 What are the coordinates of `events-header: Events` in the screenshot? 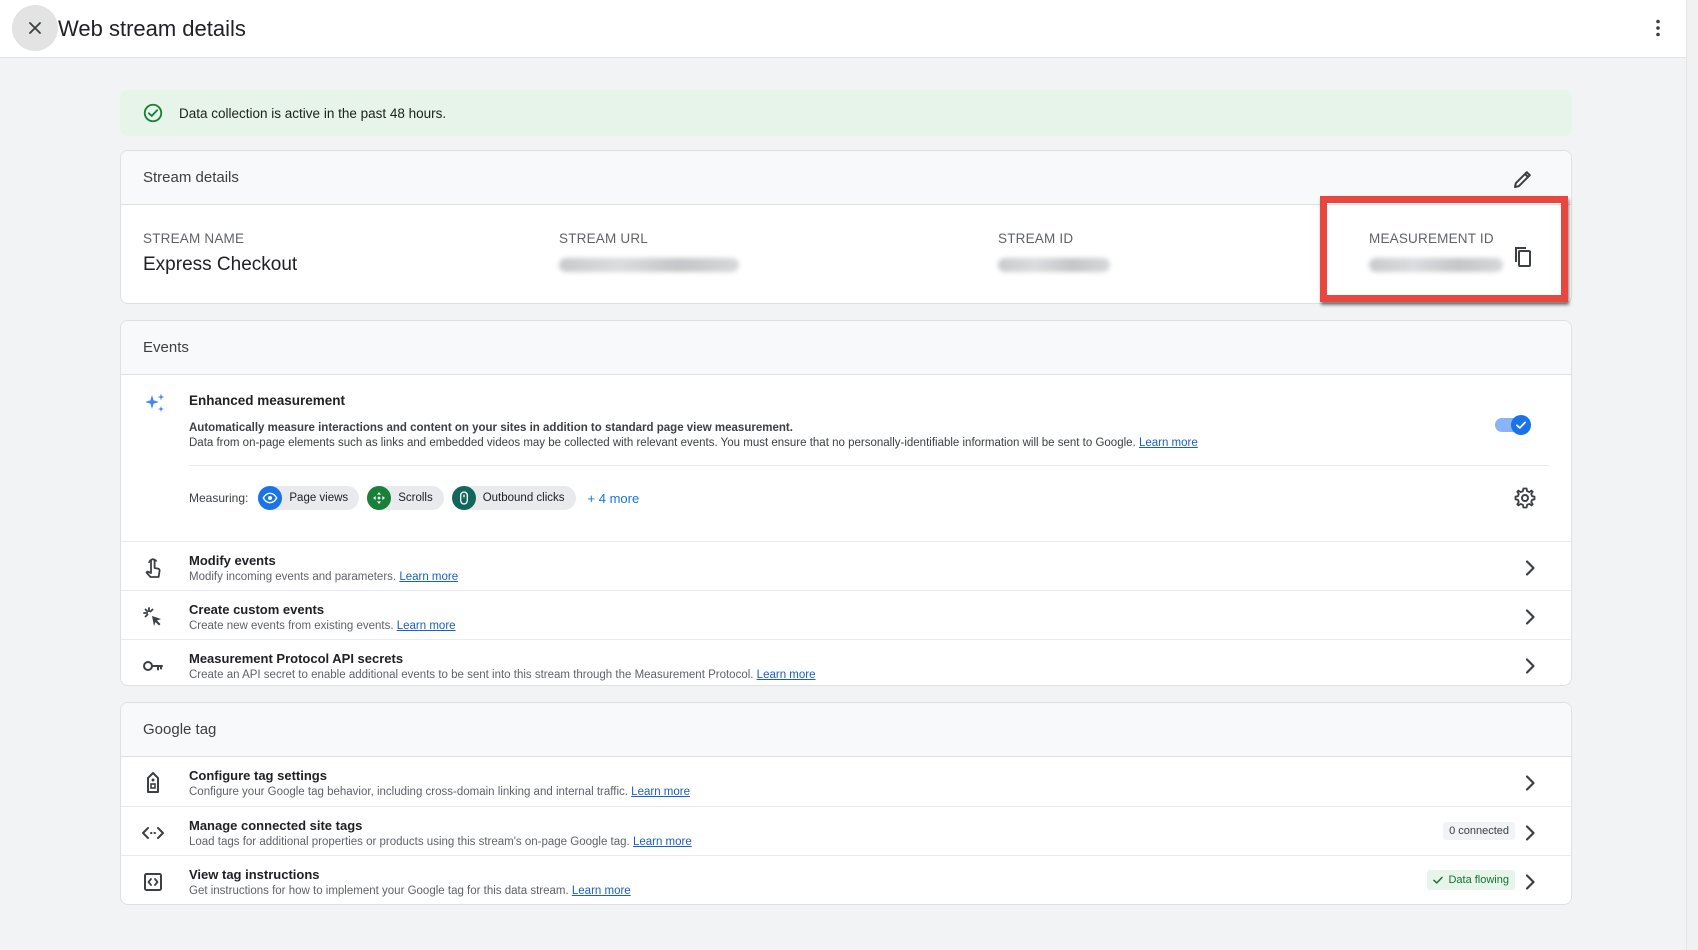 It's located at (846, 348).